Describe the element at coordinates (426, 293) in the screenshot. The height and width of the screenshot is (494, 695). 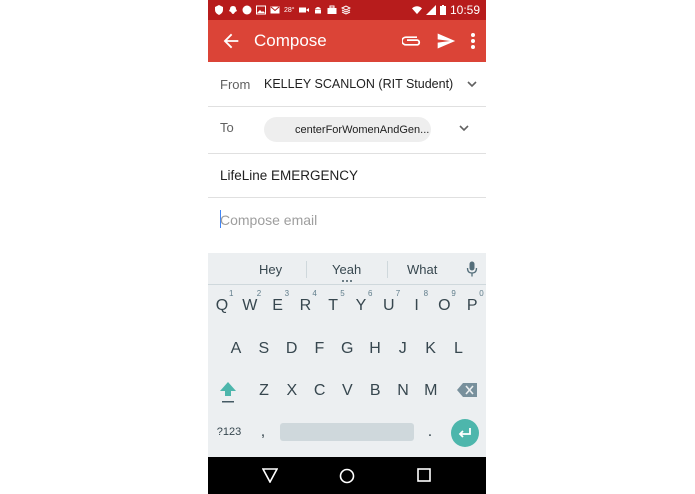
I see `key-number-hint: 8` at that location.